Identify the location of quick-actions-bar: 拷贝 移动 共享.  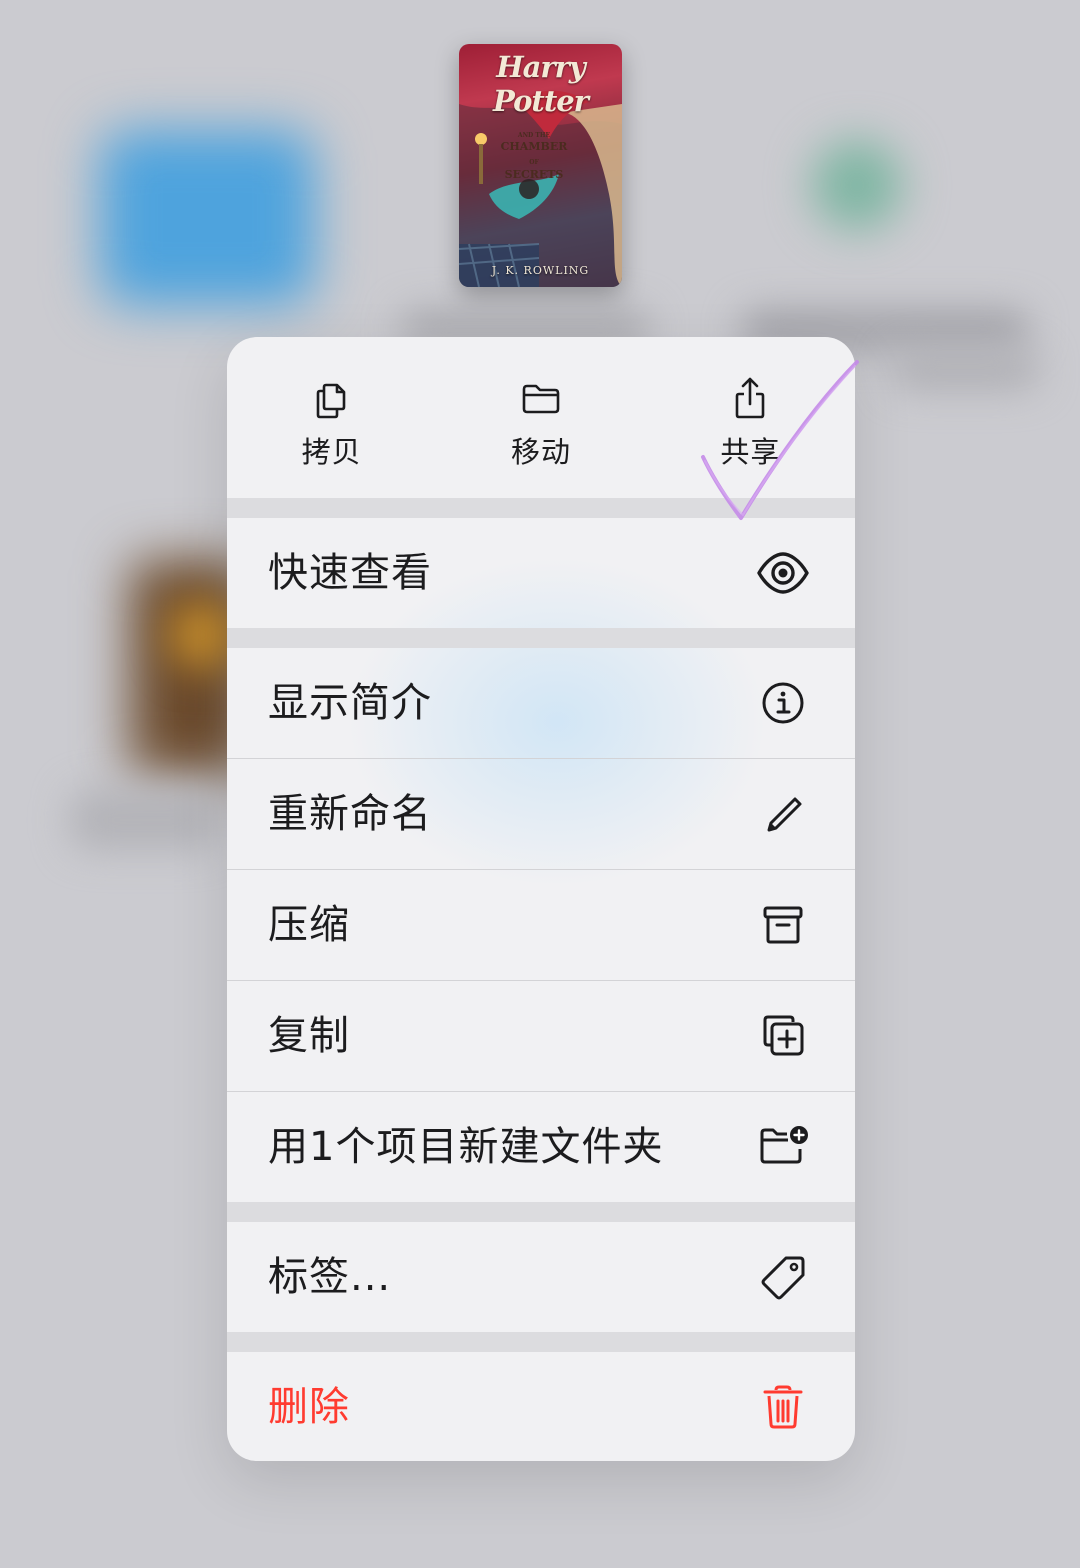
(541, 417).